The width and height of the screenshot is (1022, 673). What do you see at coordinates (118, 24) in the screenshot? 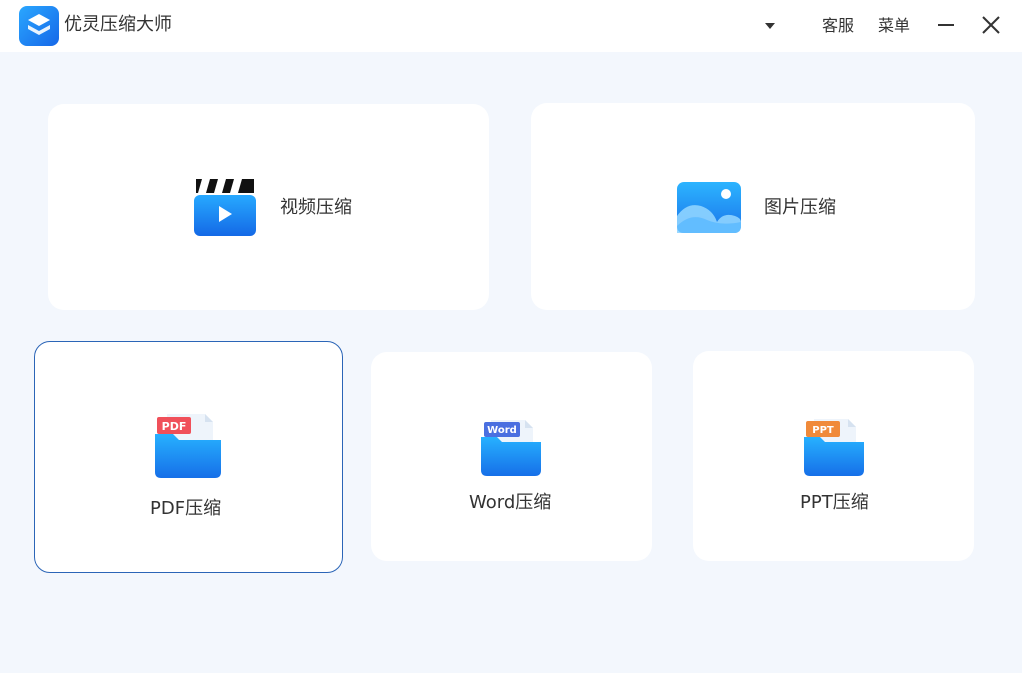
I see `app-title: 优灵压缩大师` at bounding box center [118, 24].